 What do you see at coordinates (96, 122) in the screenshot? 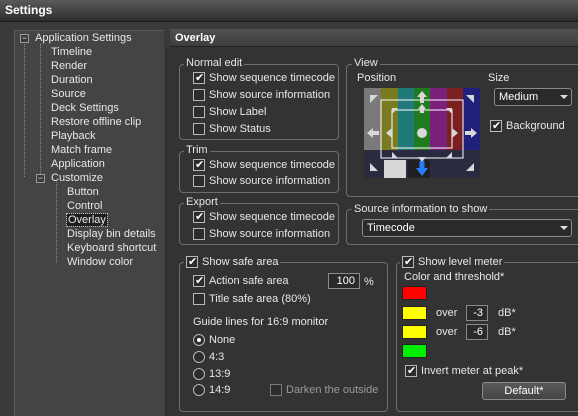
I see `tree-item-restore-offline-clip: Restore offline clip` at bounding box center [96, 122].